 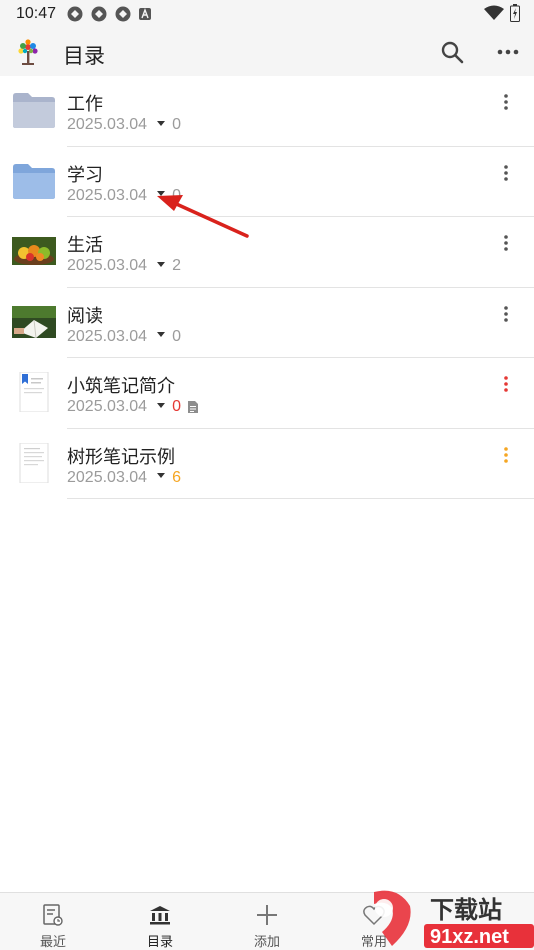 What do you see at coordinates (452, 52) in the screenshot?
I see `search-icon` at bounding box center [452, 52].